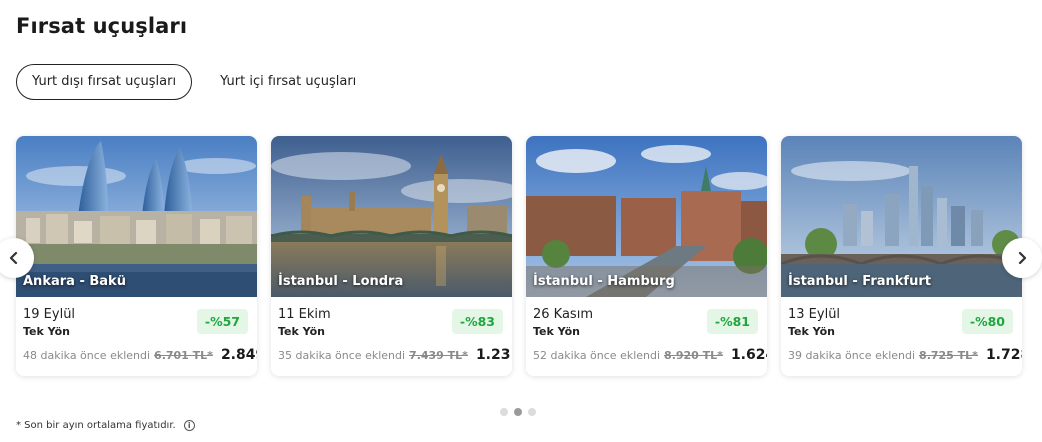 This screenshot has height=442, width=1042. Describe the element at coordinates (438, 355) in the screenshot. I see `old-price: 7.439 TL*` at that location.